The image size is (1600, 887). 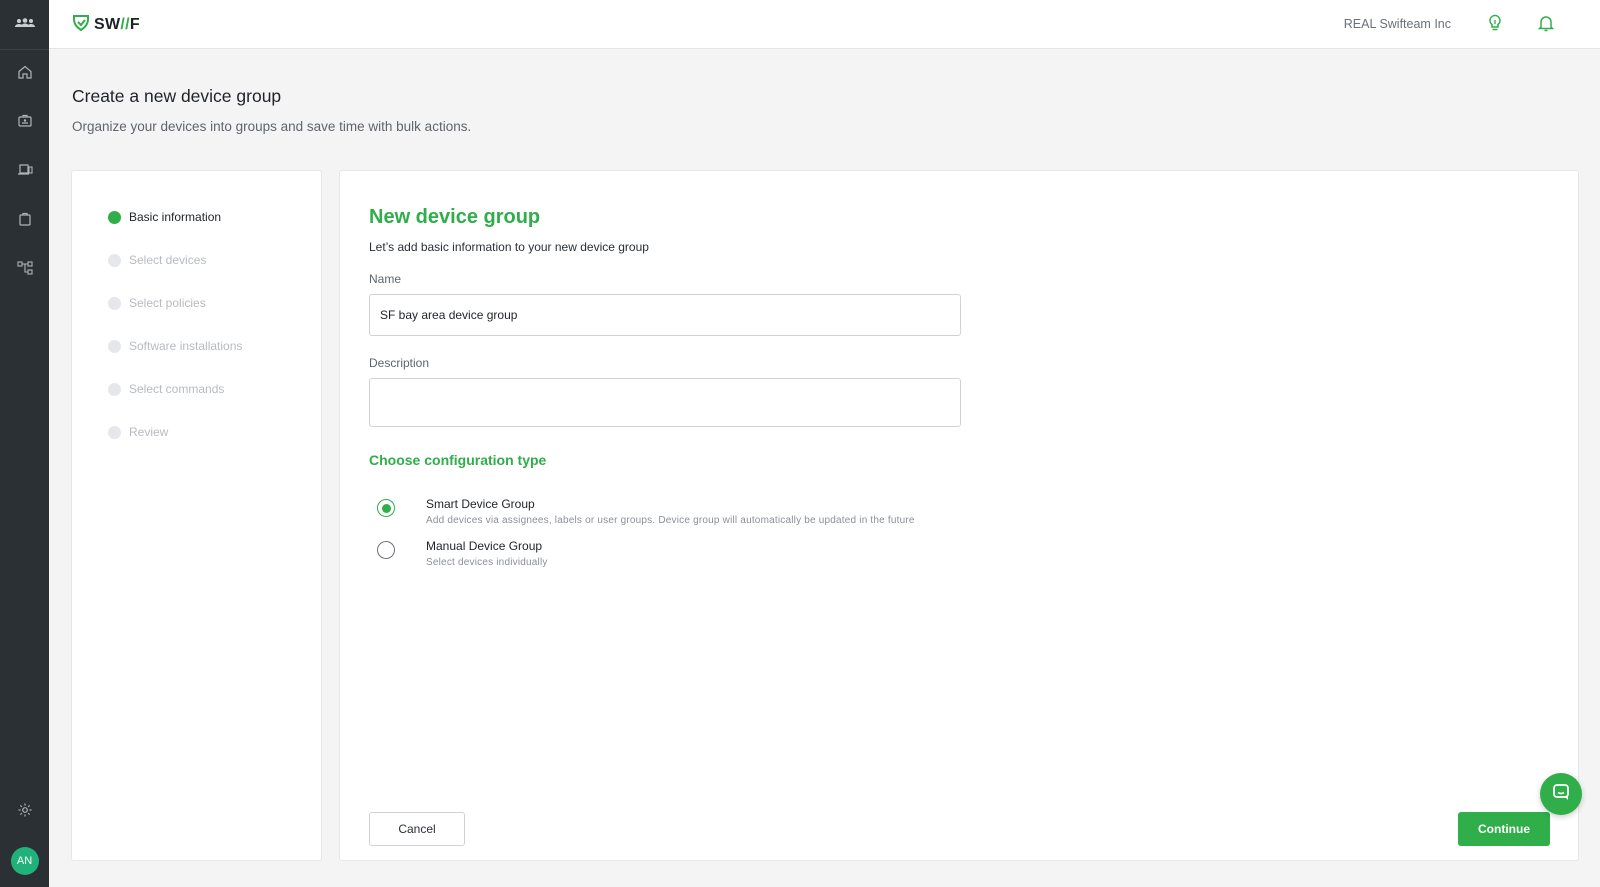 I want to click on team-icon, so click(x=24, y=25).